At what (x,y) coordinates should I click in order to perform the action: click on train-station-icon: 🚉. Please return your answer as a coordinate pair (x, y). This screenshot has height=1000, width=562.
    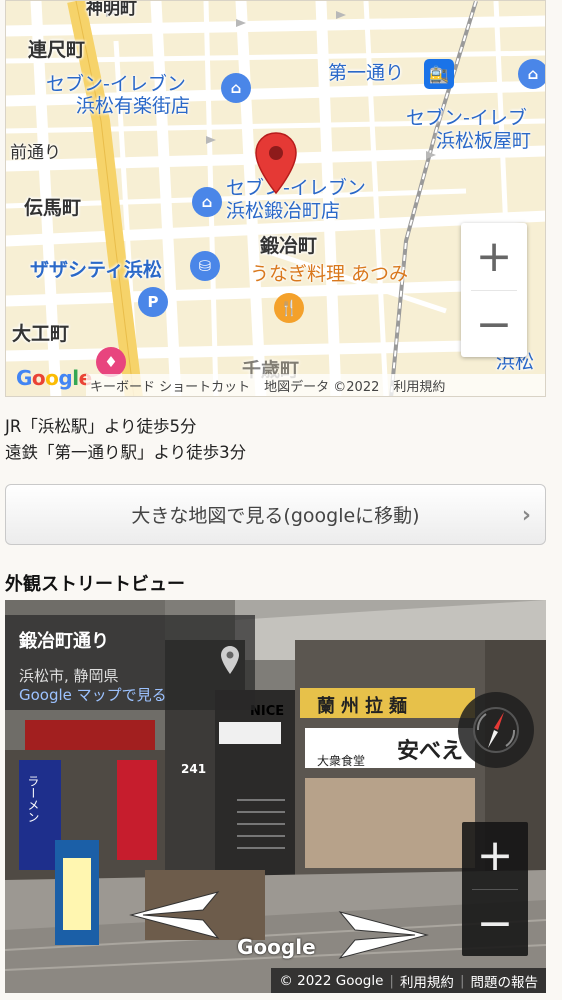
    Looking at the image, I should click on (439, 74).